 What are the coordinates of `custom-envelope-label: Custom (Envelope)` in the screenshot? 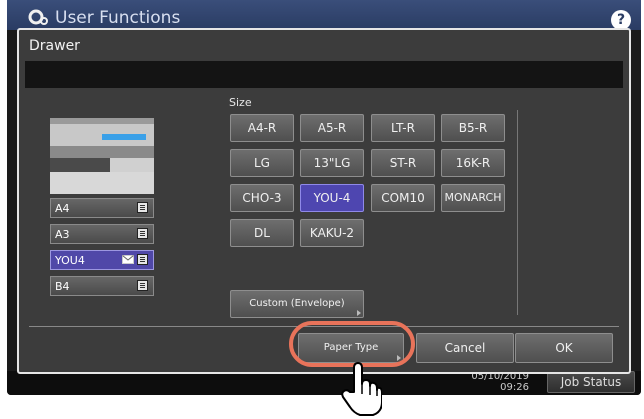 It's located at (297, 303).